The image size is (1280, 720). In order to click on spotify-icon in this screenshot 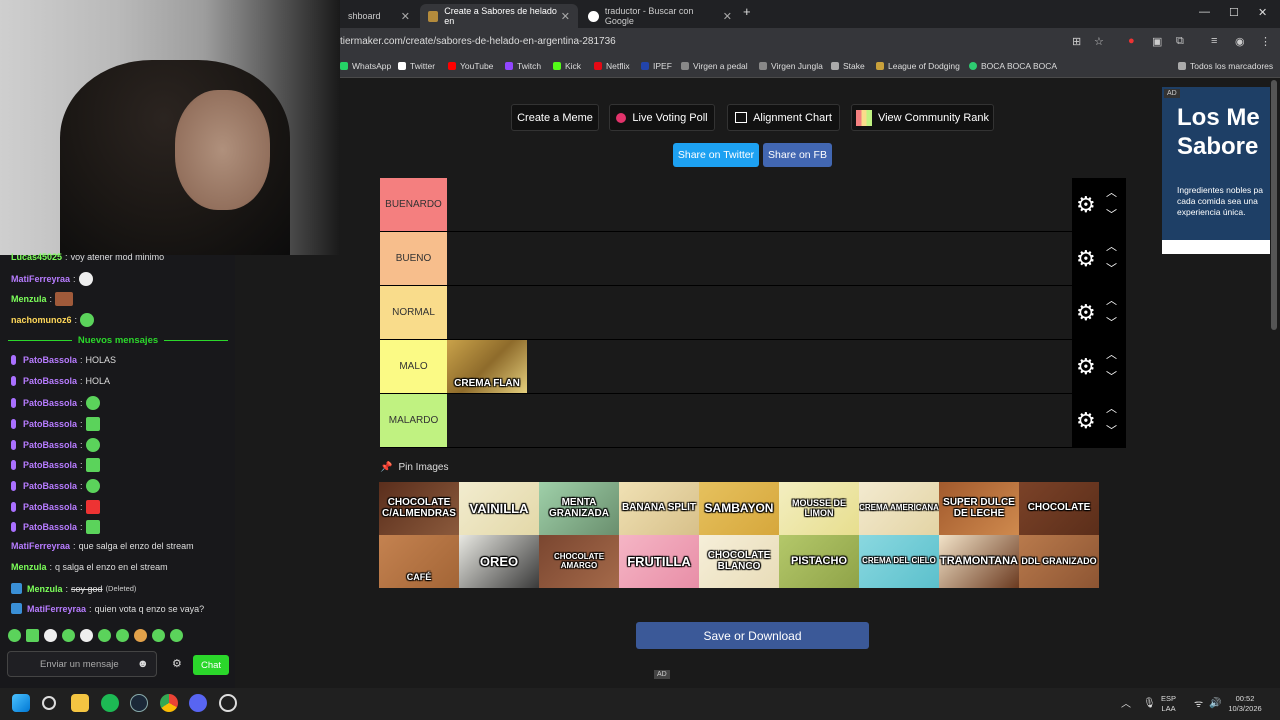, I will do `click(110, 703)`.